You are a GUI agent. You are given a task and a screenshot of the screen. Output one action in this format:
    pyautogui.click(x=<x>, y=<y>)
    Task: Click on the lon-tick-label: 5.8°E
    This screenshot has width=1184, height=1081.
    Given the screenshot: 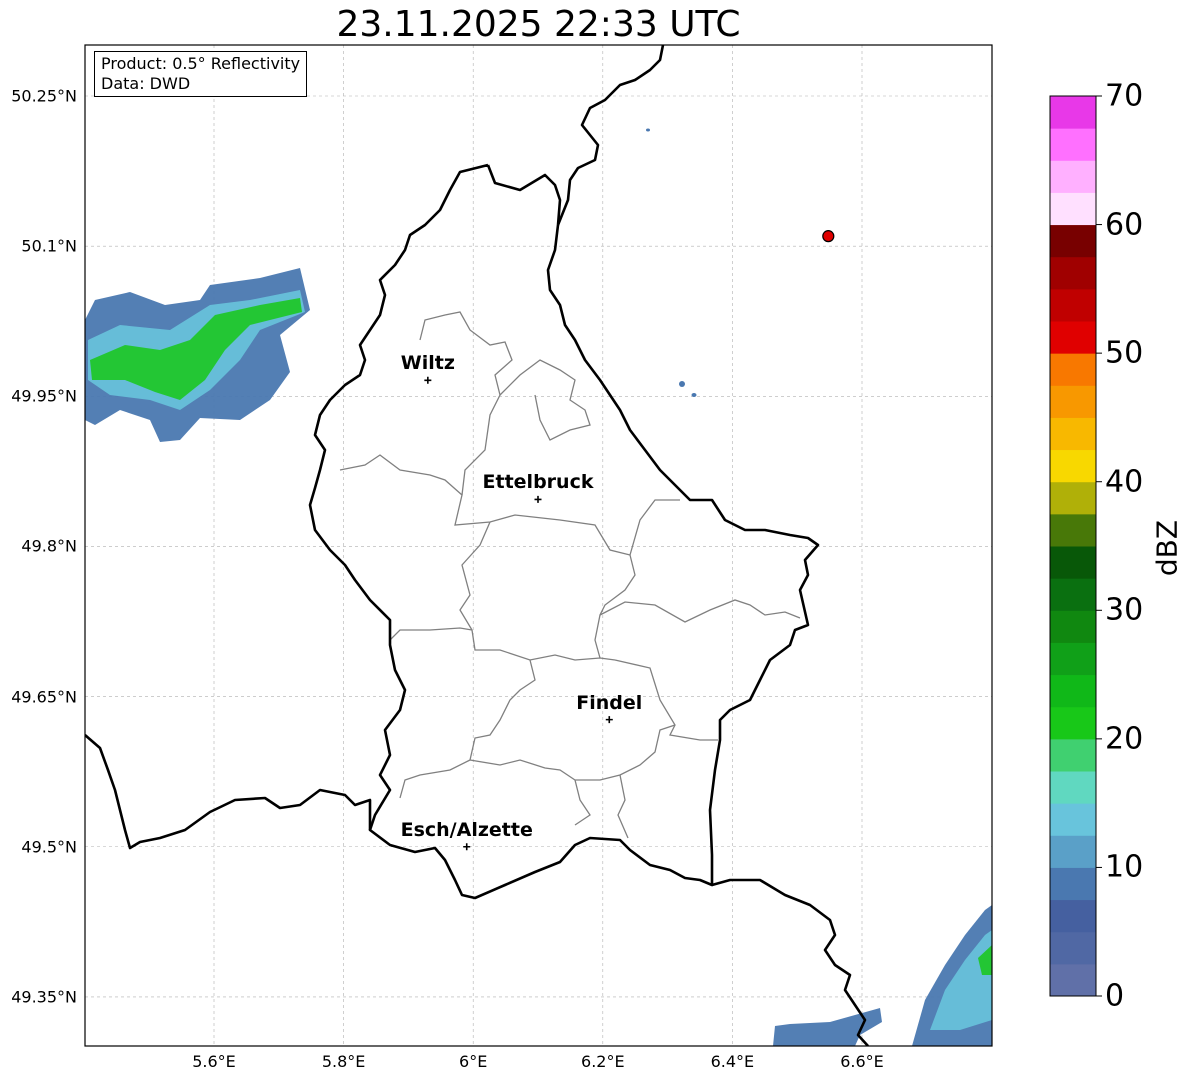 What is the action you would take?
    pyautogui.click(x=343, y=1061)
    